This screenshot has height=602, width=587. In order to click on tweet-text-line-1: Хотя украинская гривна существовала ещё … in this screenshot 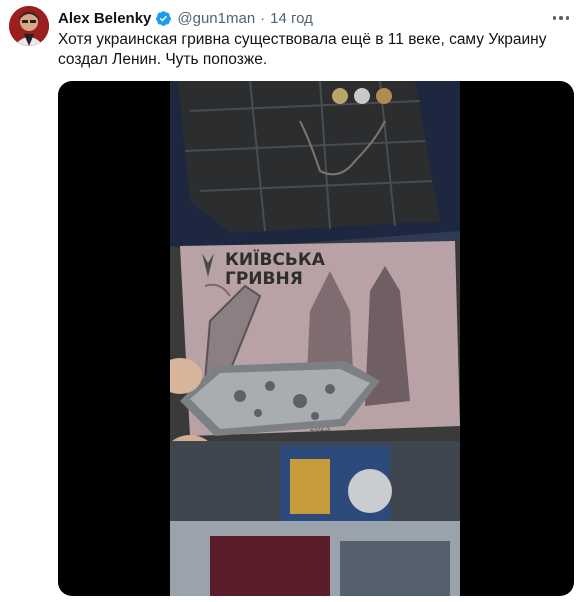, I will do `click(302, 39)`.